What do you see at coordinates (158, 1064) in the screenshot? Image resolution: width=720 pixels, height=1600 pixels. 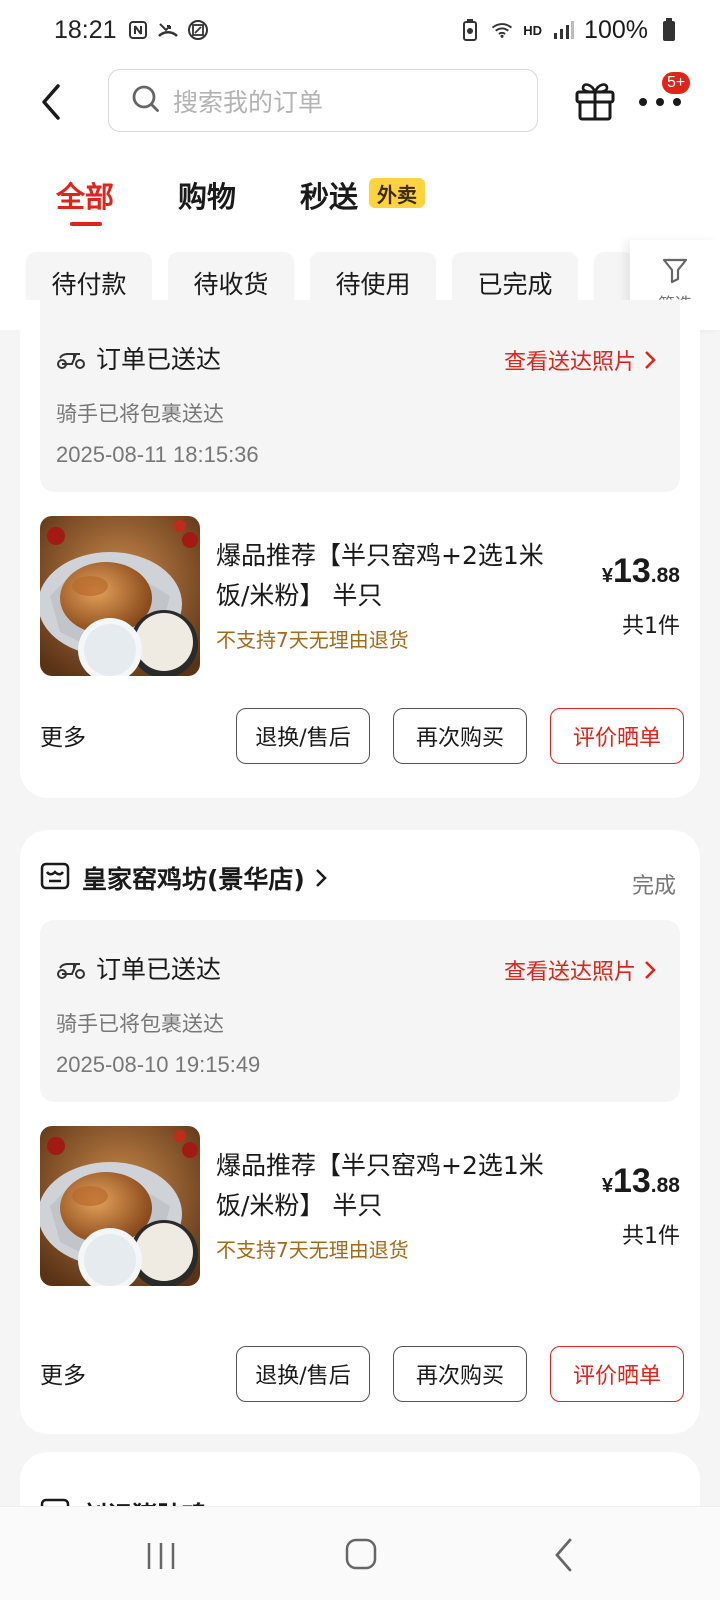 I see `delivery-time: 2025-08-10 19:15:49` at bounding box center [158, 1064].